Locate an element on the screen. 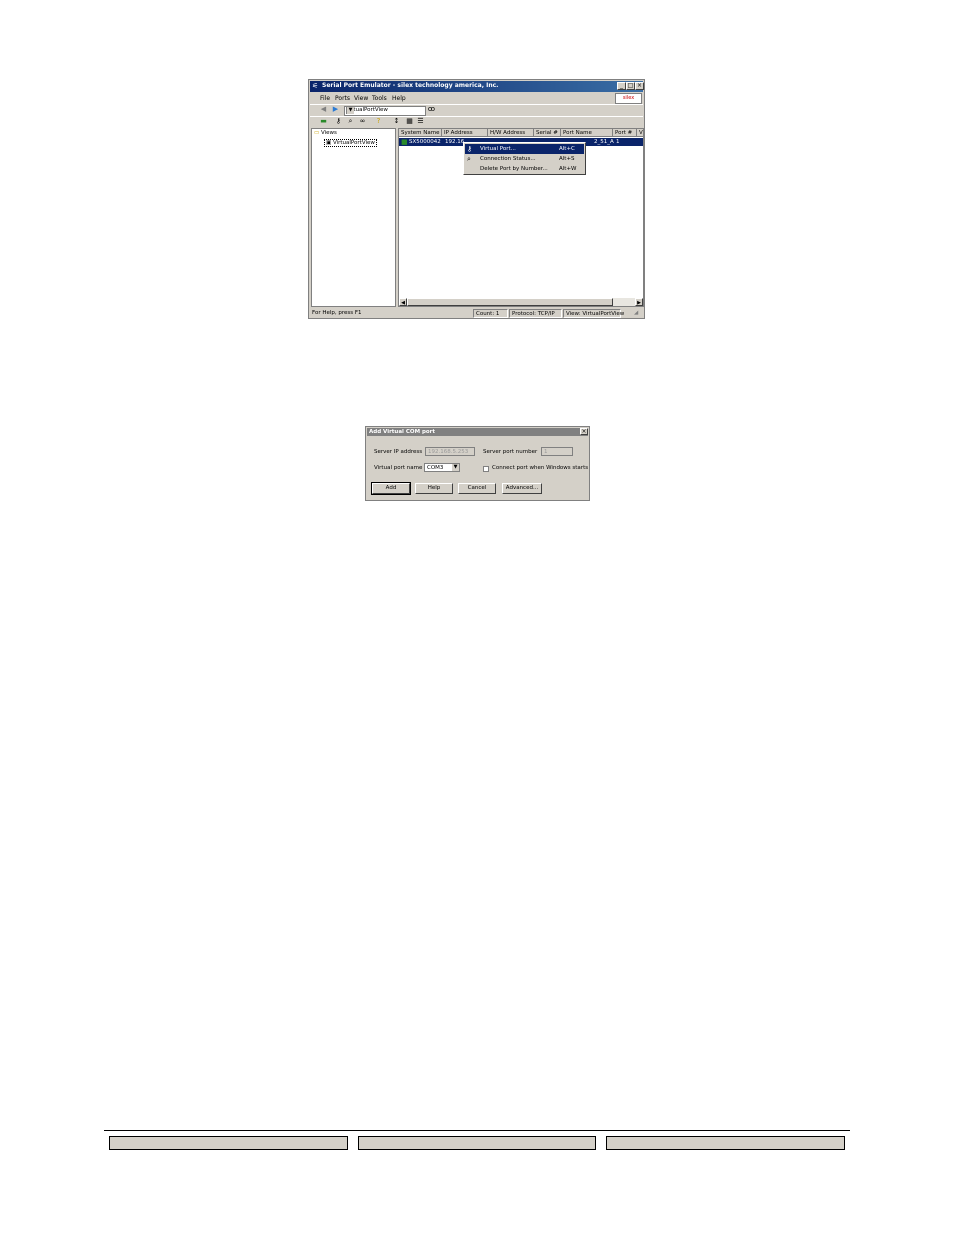 This screenshot has width=954, height=1235. horizontal-scrollbar: ◀ ▶ is located at coordinates (521, 302).